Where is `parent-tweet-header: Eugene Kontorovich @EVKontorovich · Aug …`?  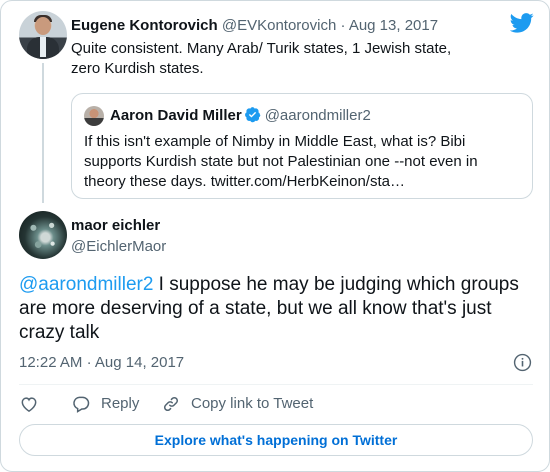 parent-tweet-header: Eugene Kontorovich @EVKontorovich · Aug … is located at coordinates (254, 25).